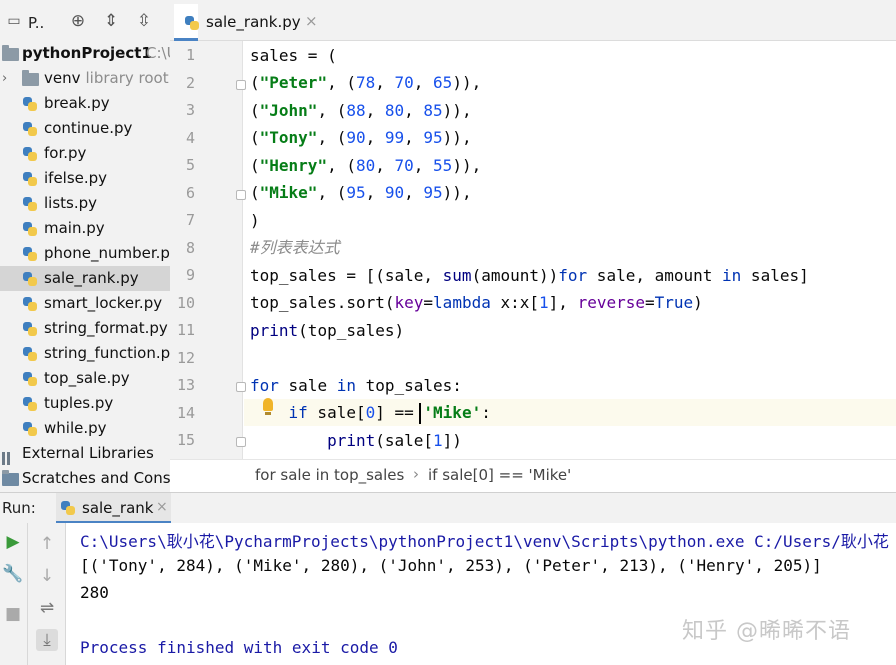  I want to click on tree-item-file: main.py, so click(85, 228).